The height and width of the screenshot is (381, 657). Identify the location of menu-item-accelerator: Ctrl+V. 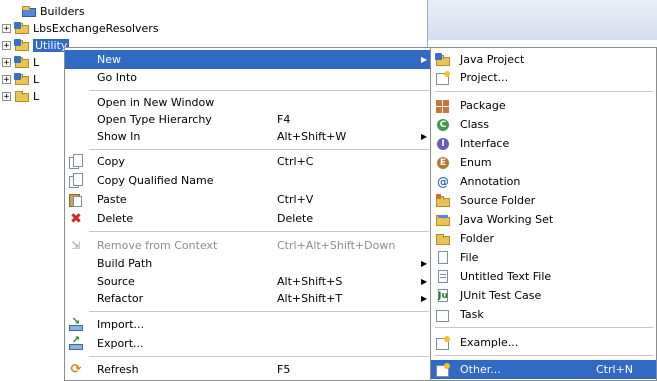
(295, 199).